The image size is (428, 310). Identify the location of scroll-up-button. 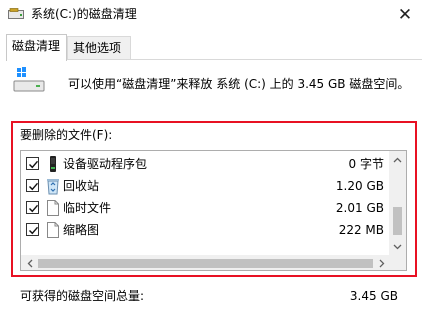
(397, 159).